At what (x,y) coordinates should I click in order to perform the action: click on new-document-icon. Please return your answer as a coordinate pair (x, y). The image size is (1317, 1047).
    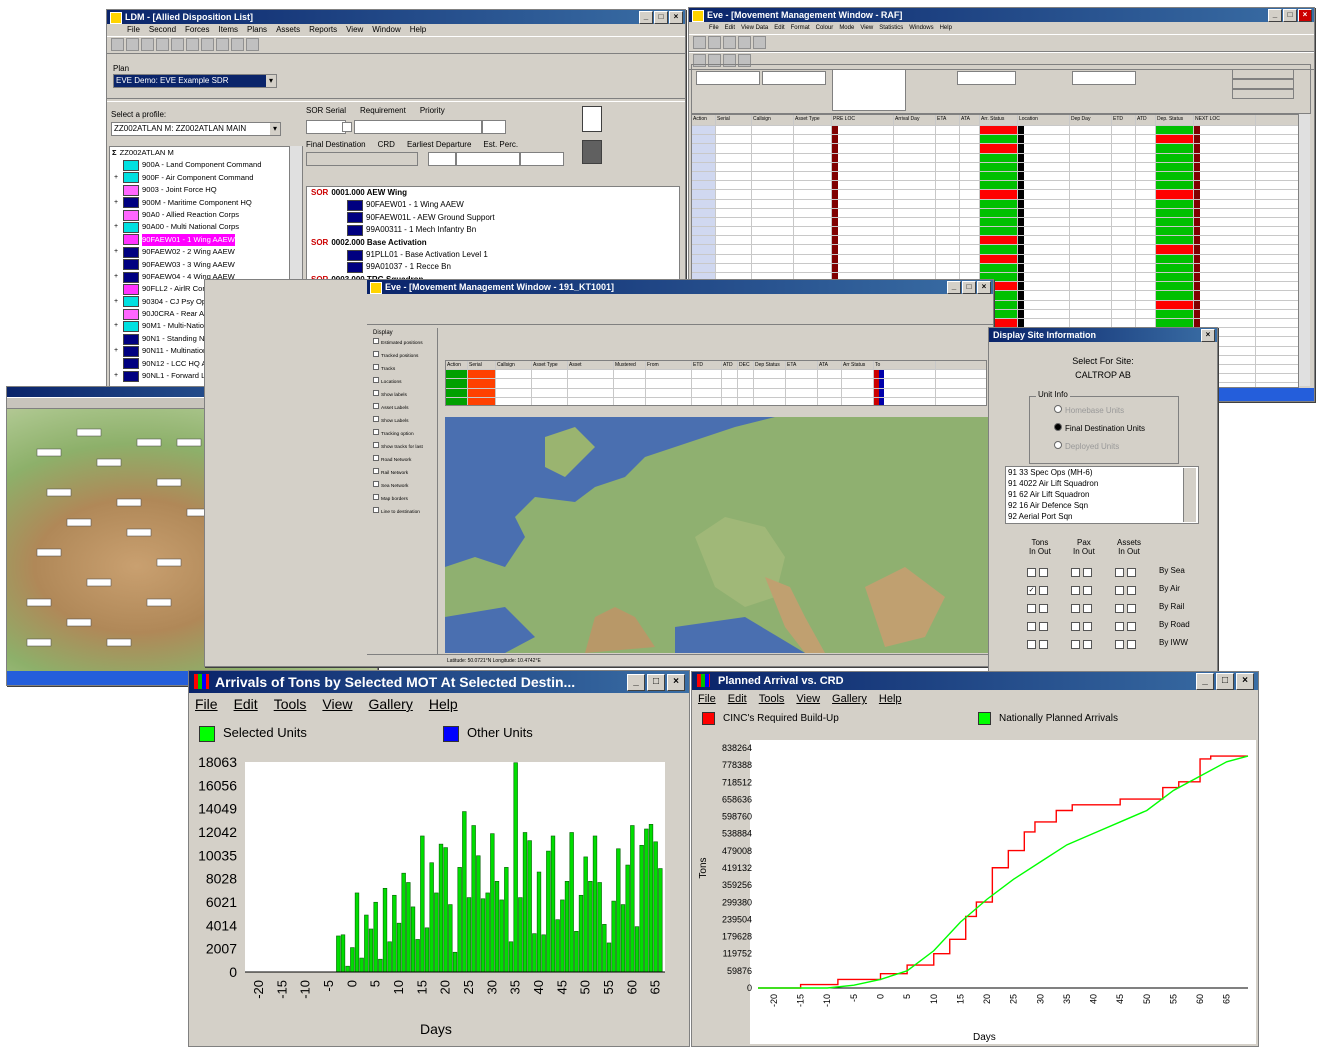
    Looking at the image, I should click on (592, 119).